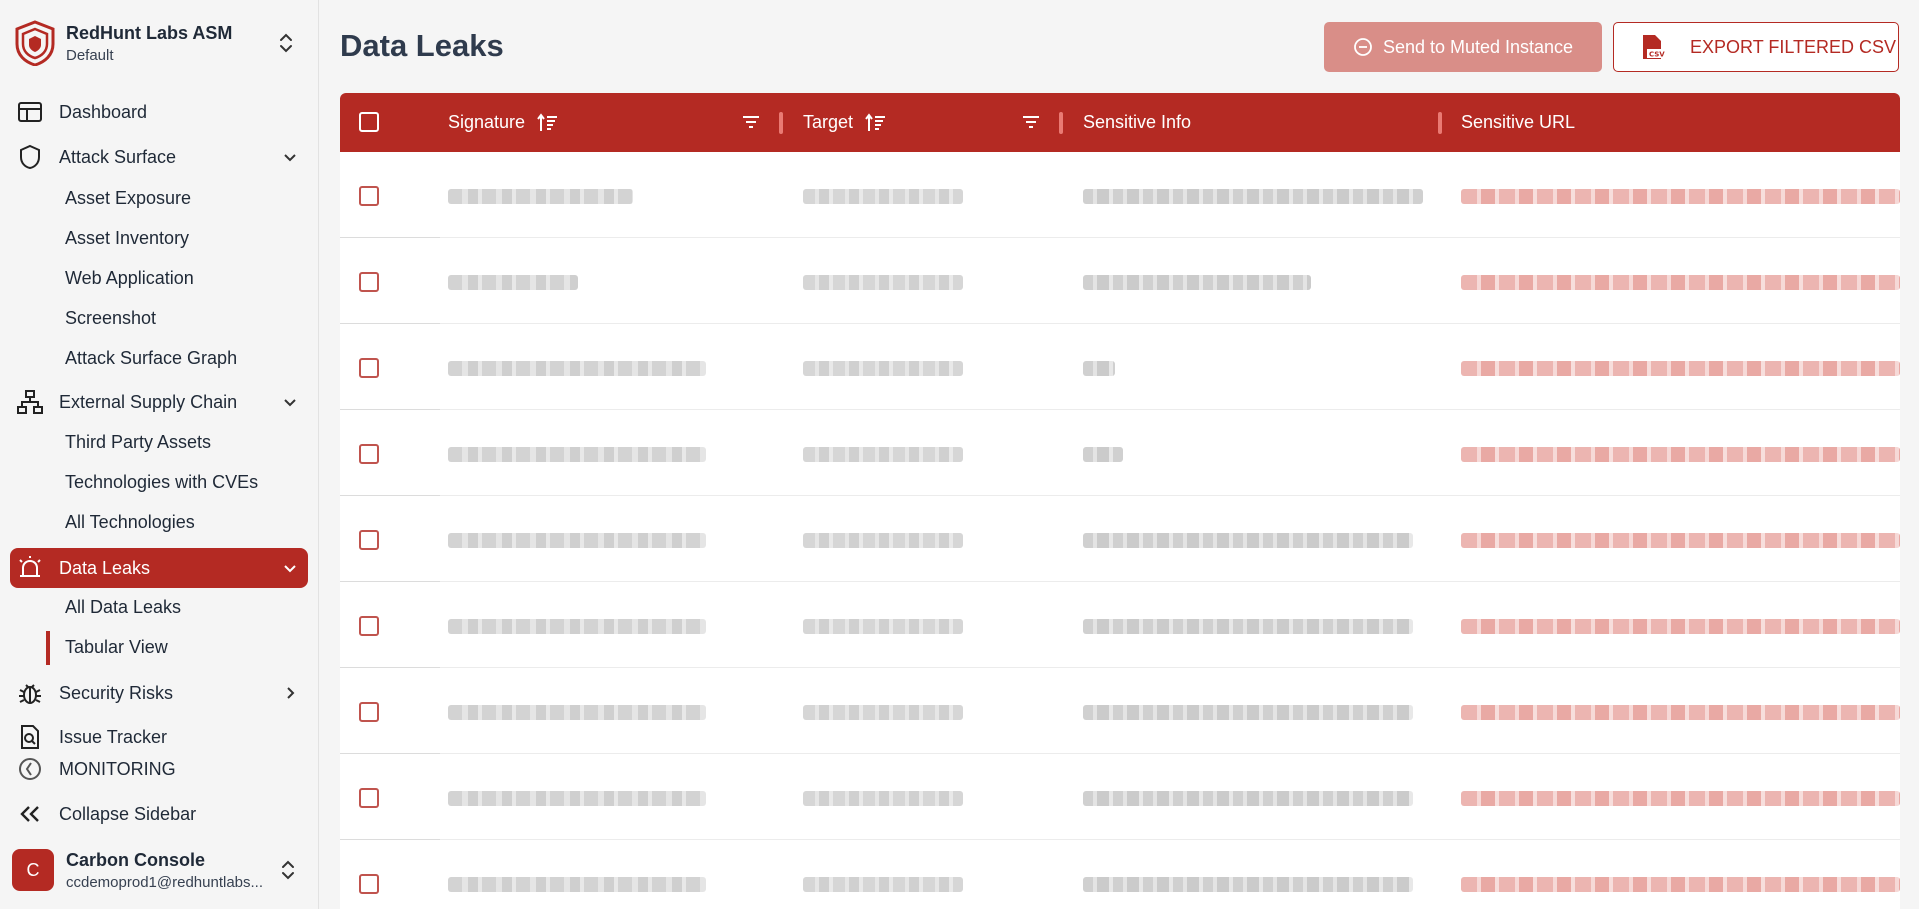 Image resolution: width=1919 pixels, height=909 pixels. Describe the element at coordinates (159, 568) in the screenshot. I see `nav-data-leaks: Data Leaks` at that location.